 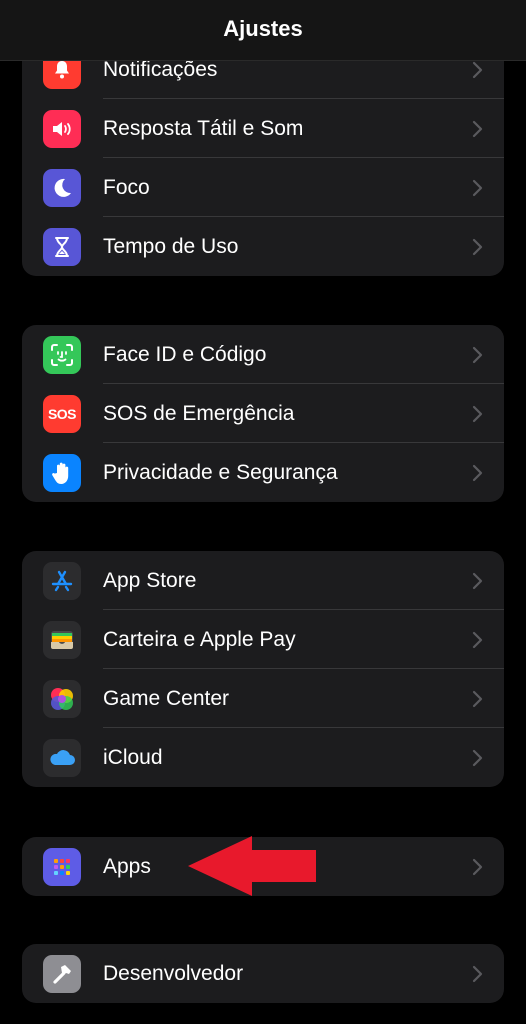 I want to click on settings-item-app-store: App Store, so click(x=263, y=580).